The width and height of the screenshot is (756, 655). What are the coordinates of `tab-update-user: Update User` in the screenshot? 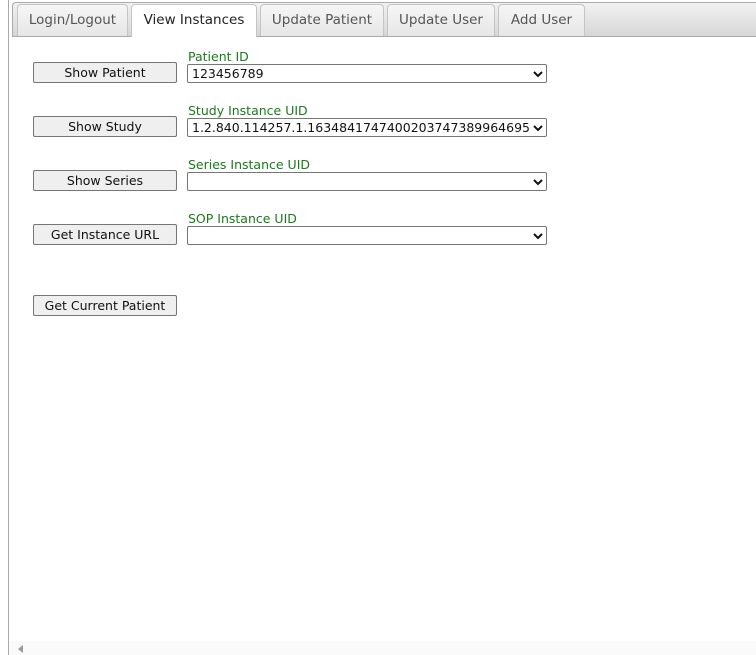 It's located at (441, 20).